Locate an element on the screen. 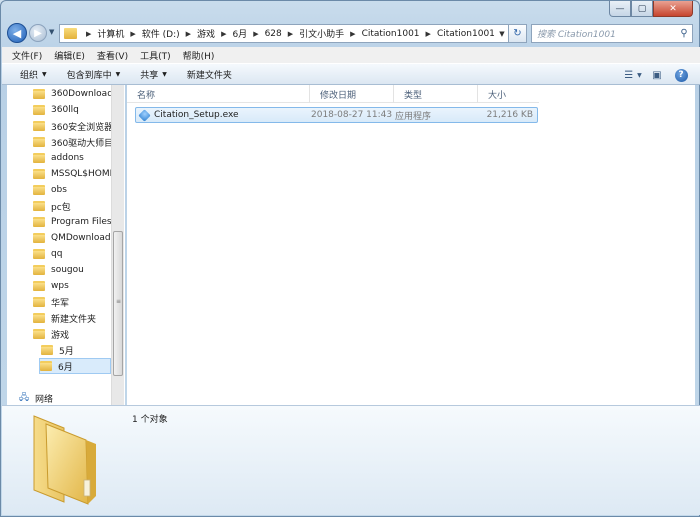 The width and height of the screenshot is (700, 517). close-icon: ✕ is located at coordinates (673, 8).